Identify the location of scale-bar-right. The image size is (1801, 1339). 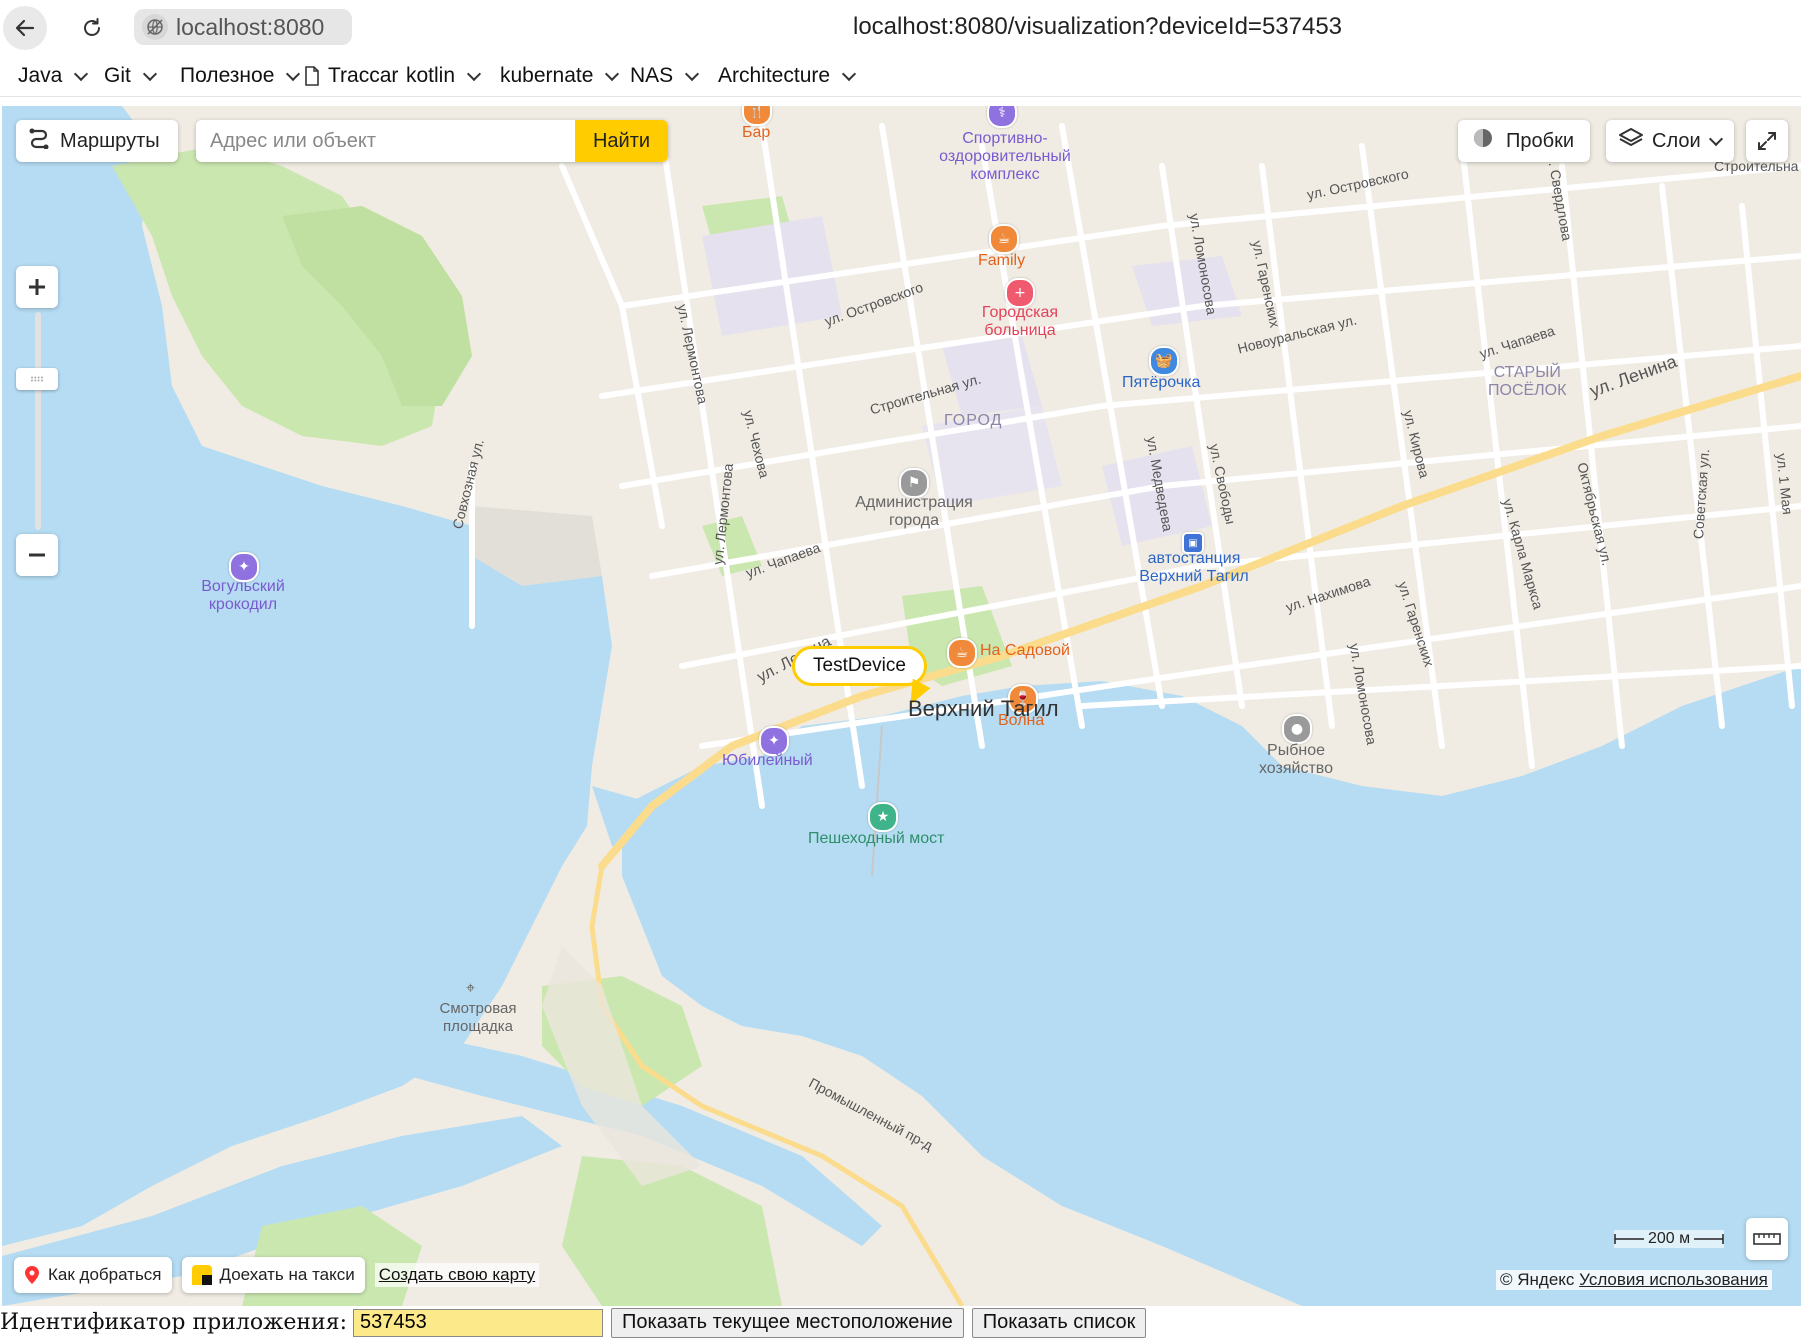
(1709, 1239).